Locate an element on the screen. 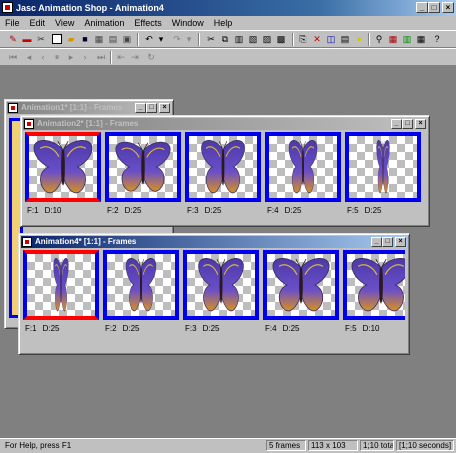 The height and width of the screenshot is (453, 456). new-file-icon is located at coordinates (57, 39).